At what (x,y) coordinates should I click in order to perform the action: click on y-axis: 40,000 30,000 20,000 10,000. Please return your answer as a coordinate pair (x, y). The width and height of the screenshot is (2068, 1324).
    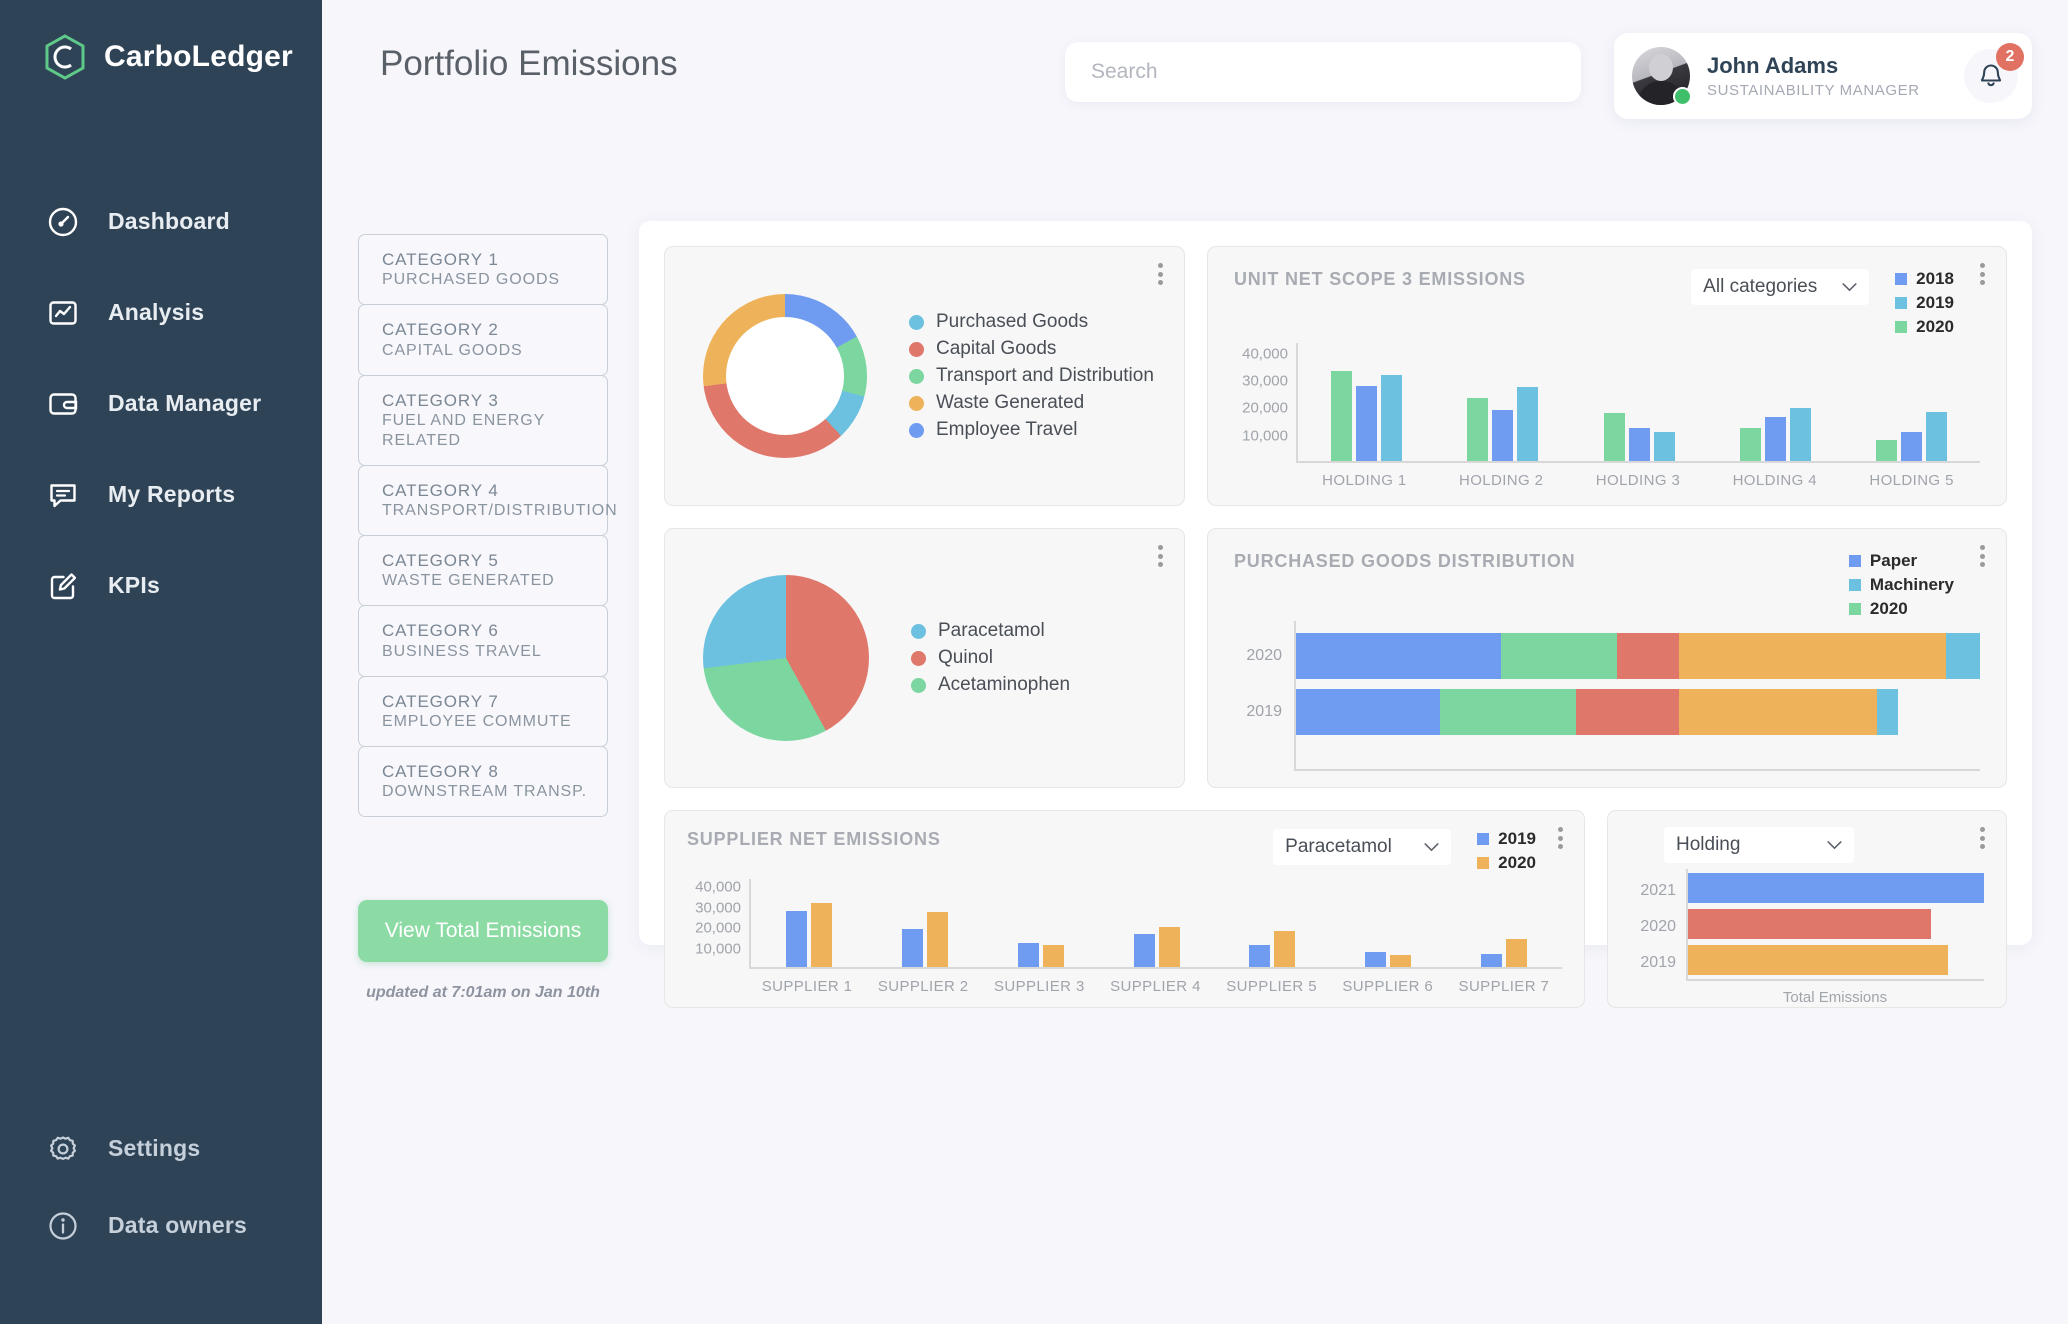
    Looking at the image, I should click on (1265, 403).